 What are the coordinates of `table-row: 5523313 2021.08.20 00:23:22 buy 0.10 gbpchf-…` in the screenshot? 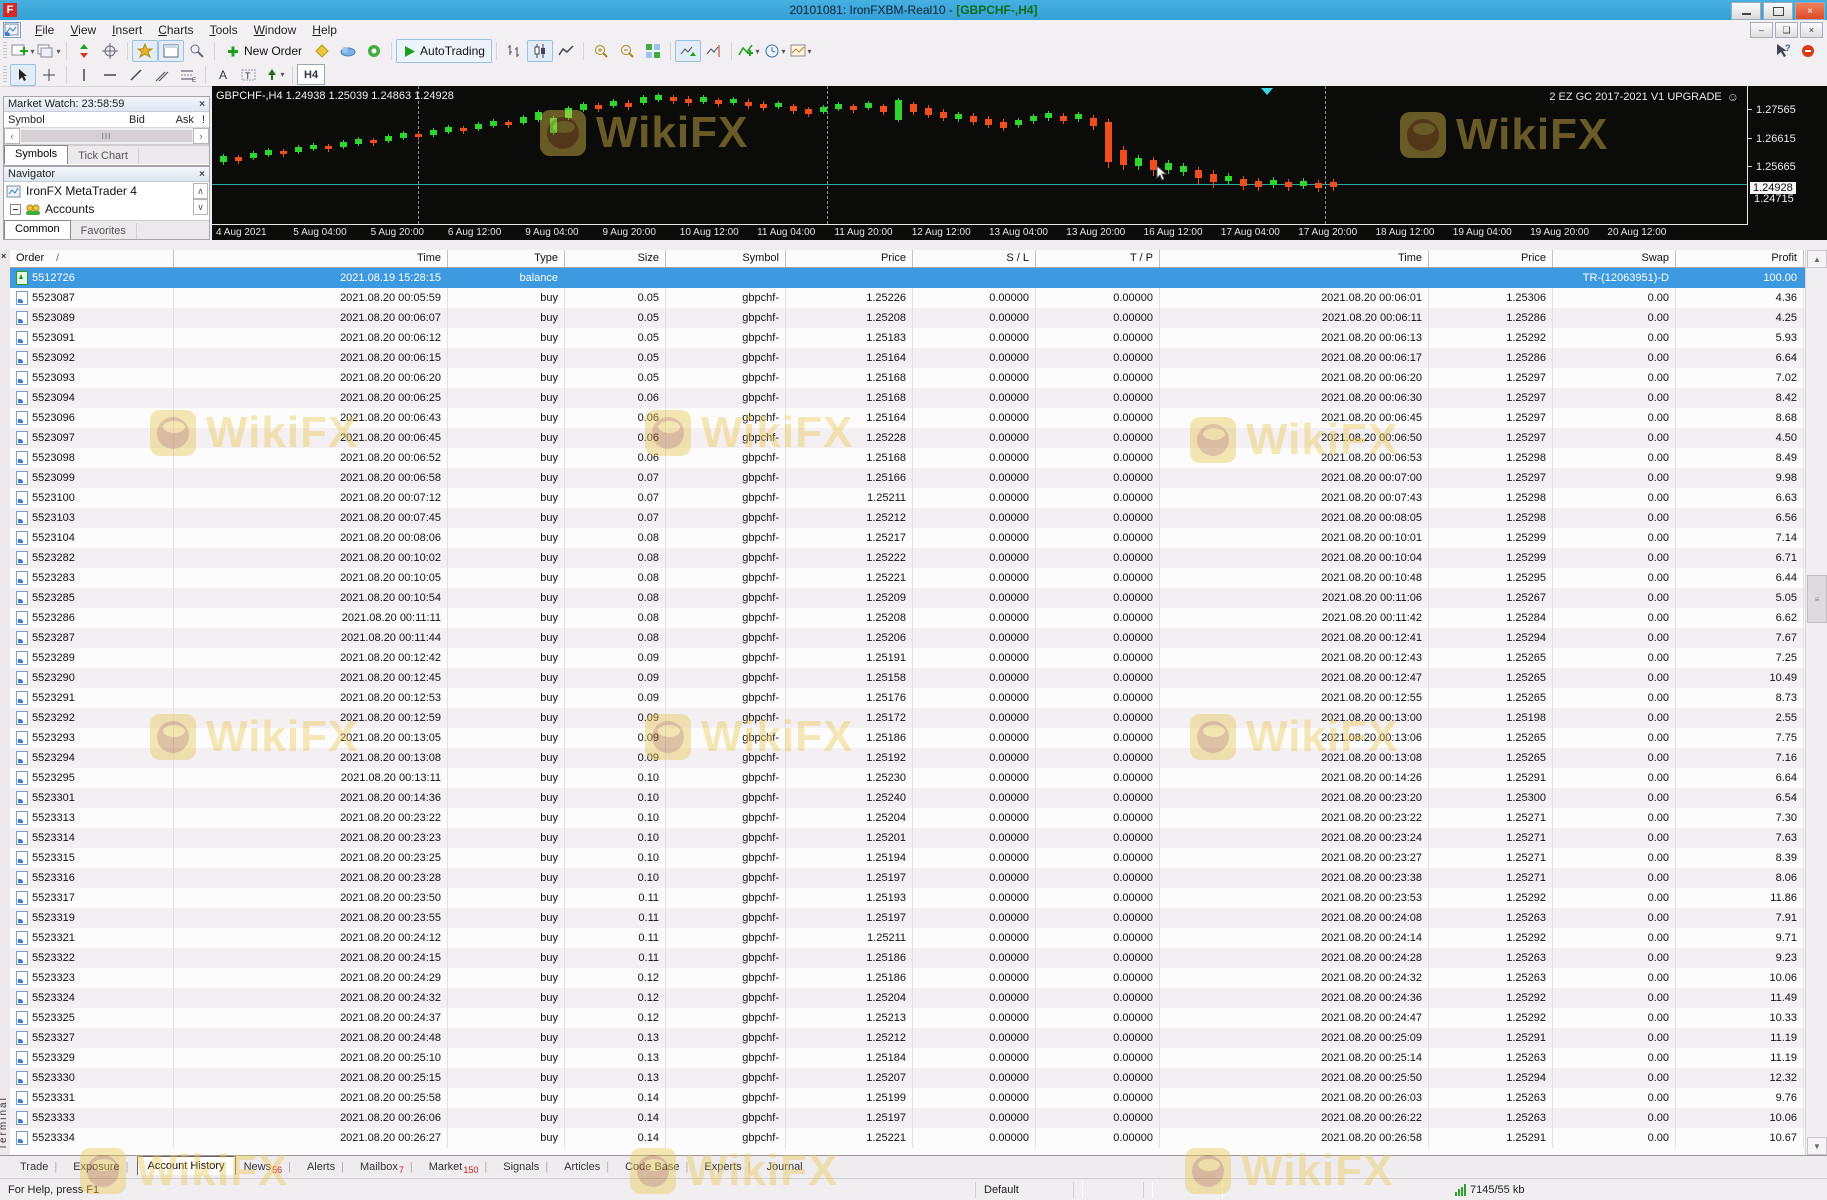 It's located at (907, 818).